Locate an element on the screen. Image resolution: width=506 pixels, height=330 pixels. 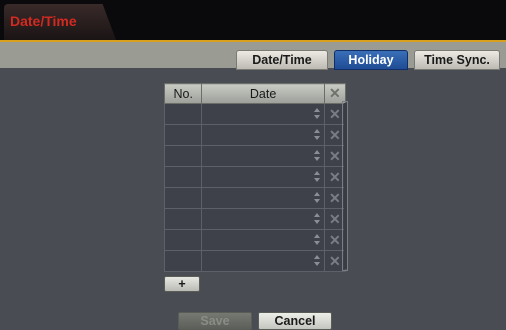
table-header-row: No. Date ✕ is located at coordinates (255, 93).